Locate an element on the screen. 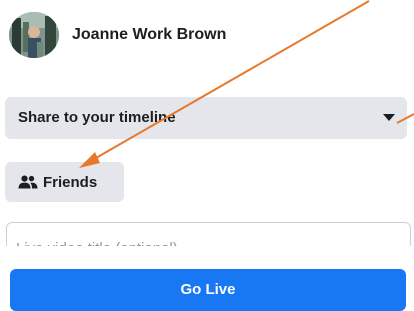 Image resolution: width=414 pixels, height=311 pixels. share-target-dropdown: Share to your timeline is located at coordinates (206, 118).